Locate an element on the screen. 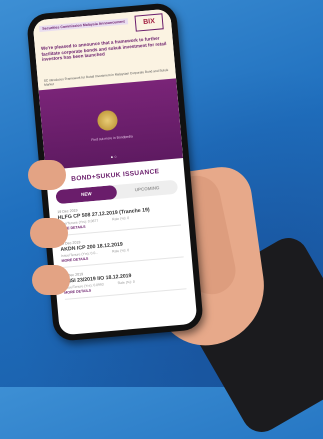  bix-logo: BIX is located at coordinates (149, 22).